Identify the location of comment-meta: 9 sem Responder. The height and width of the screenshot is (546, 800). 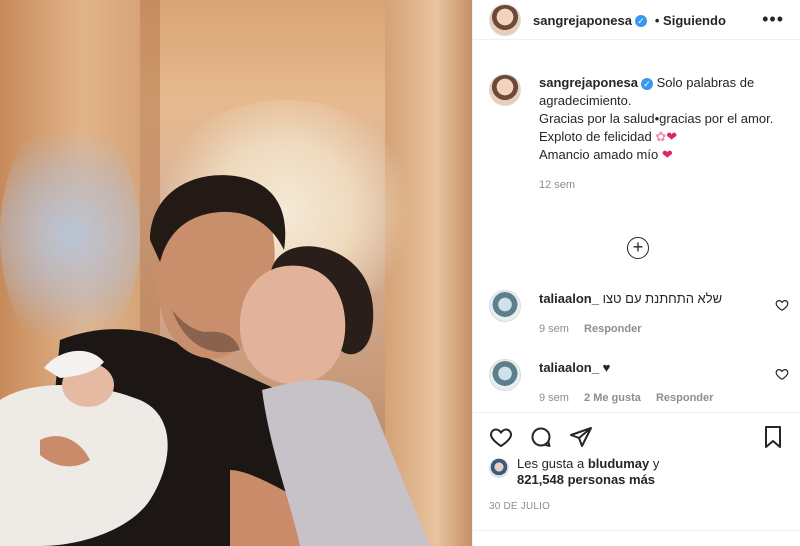
(664, 329).